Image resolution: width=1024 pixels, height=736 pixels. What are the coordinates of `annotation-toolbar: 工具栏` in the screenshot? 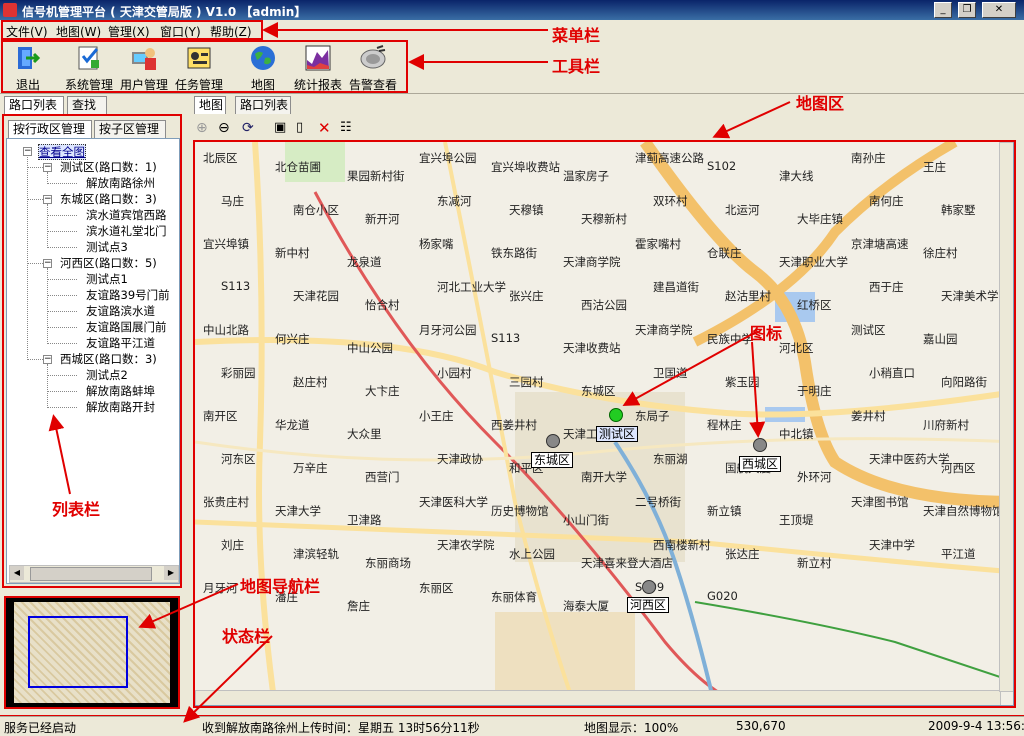 It's located at (576, 66).